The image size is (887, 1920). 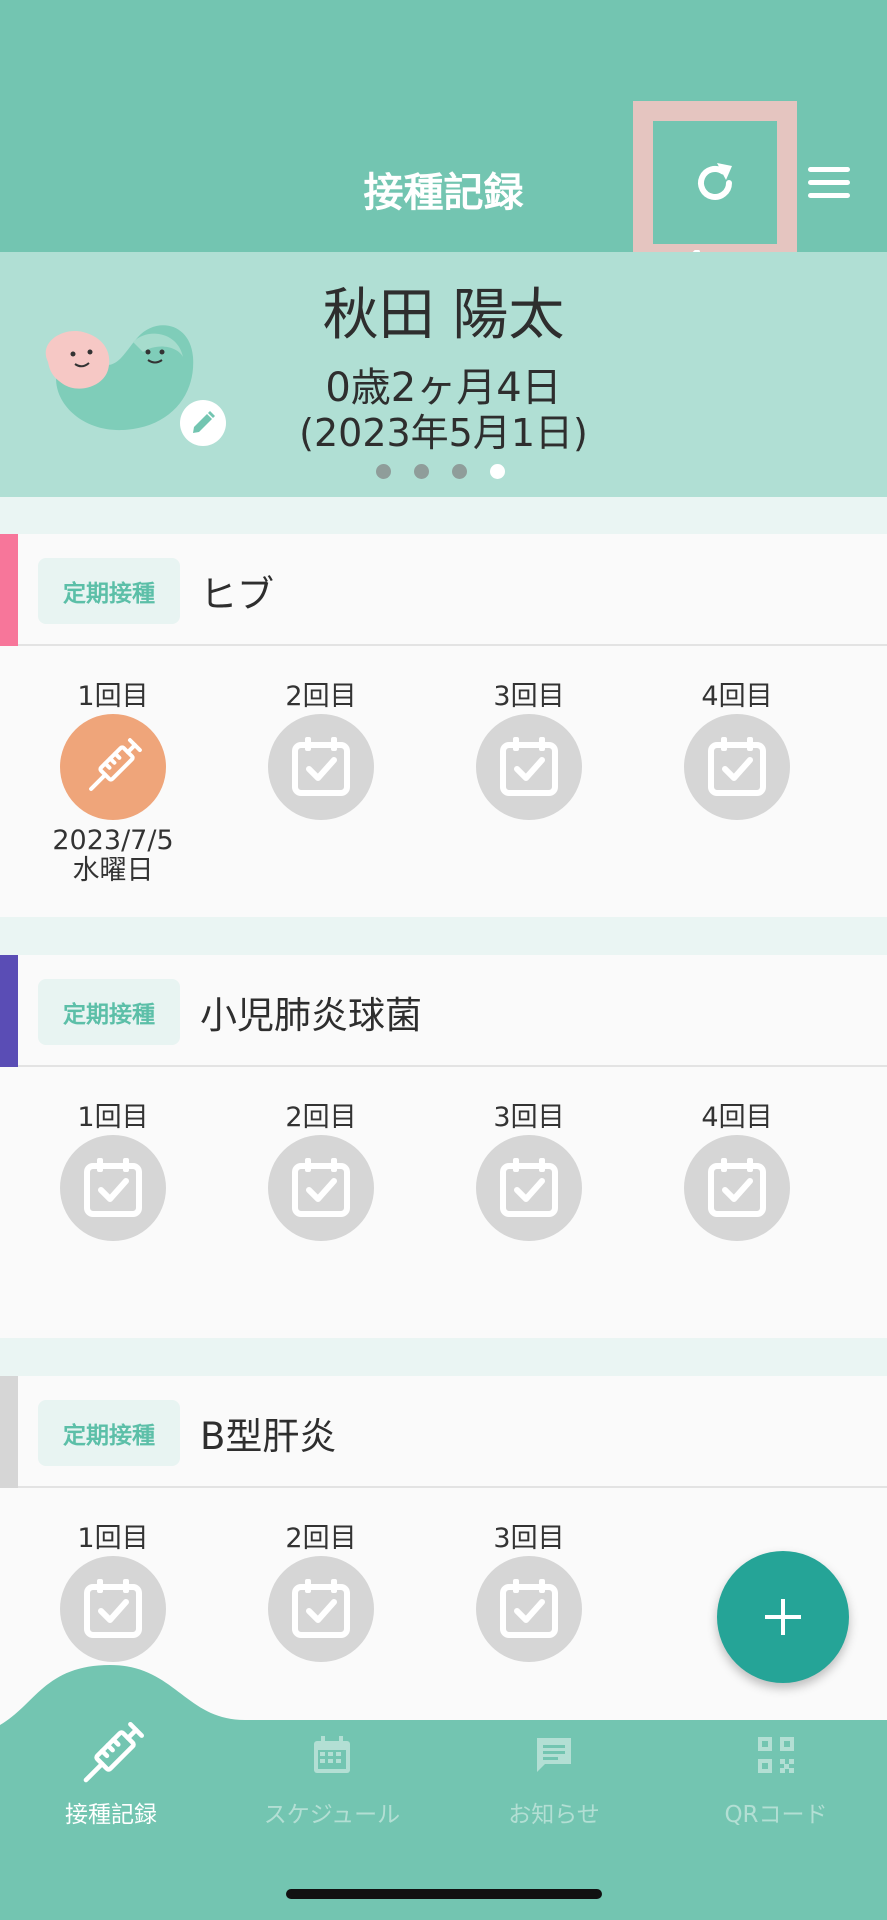 What do you see at coordinates (443, 374) in the screenshot?
I see `child-profile: 秋田 陽太 0歳2ヶ月4日 (2023年5月1日)` at bounding box center [443, 374].